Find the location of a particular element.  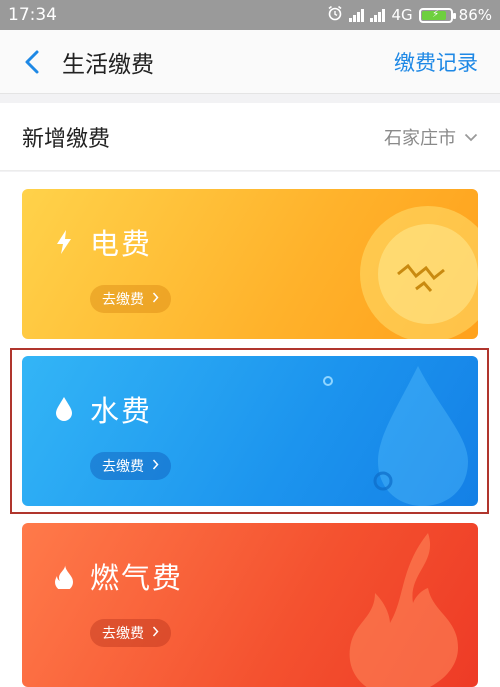

add-payment-bar: 新增缴费 石家庄市 is located at coordinates (250, 137).